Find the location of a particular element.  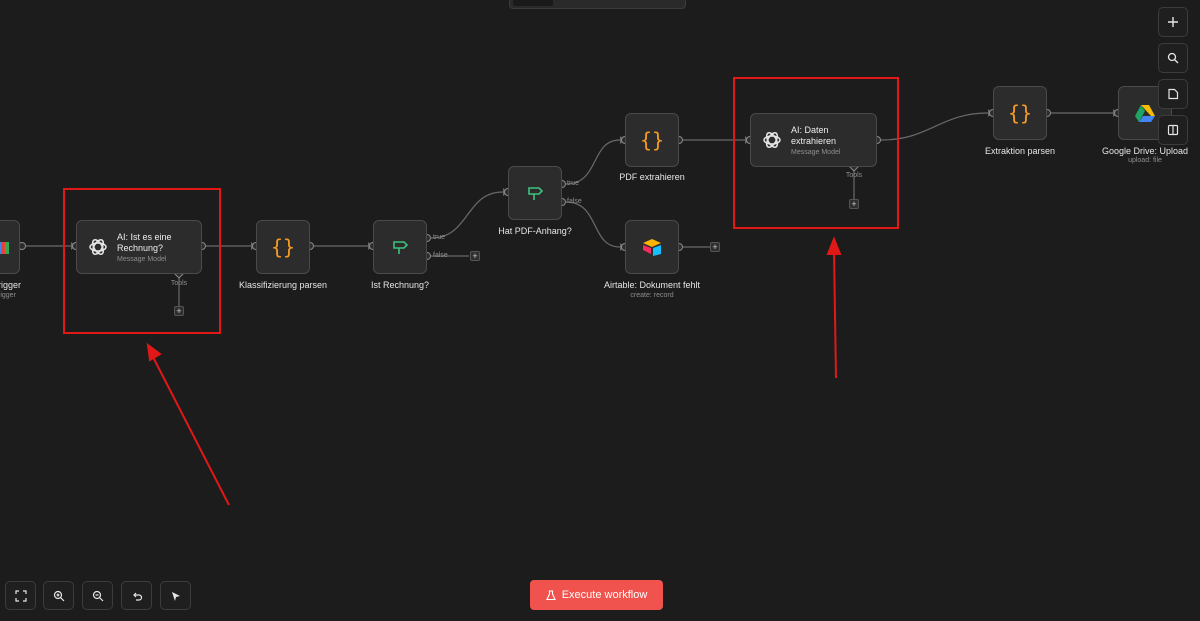

undo-icon is located at coordinates (137, 596).